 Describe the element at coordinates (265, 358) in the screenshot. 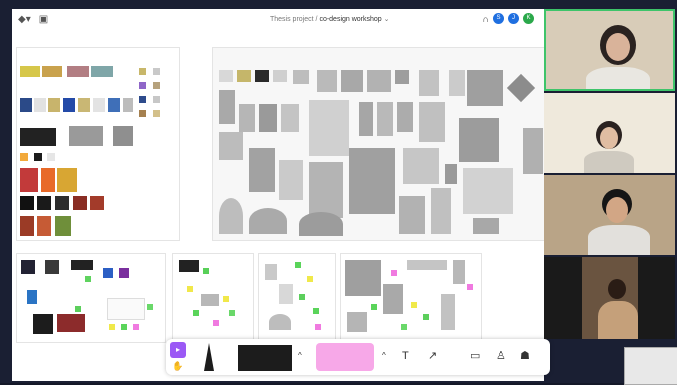

I see `pen-swatch` at that location.